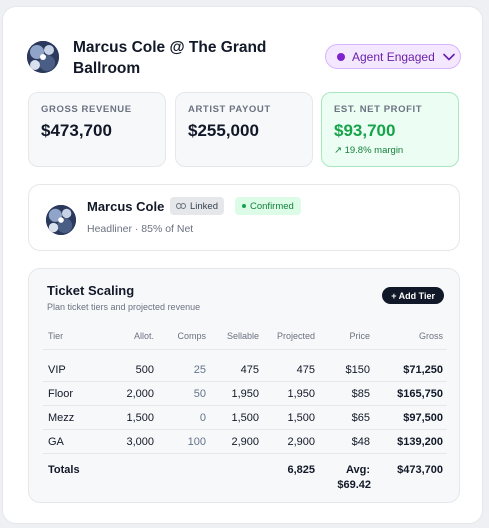  I want to click on gross-cell: $71,250, so click(423, 370).